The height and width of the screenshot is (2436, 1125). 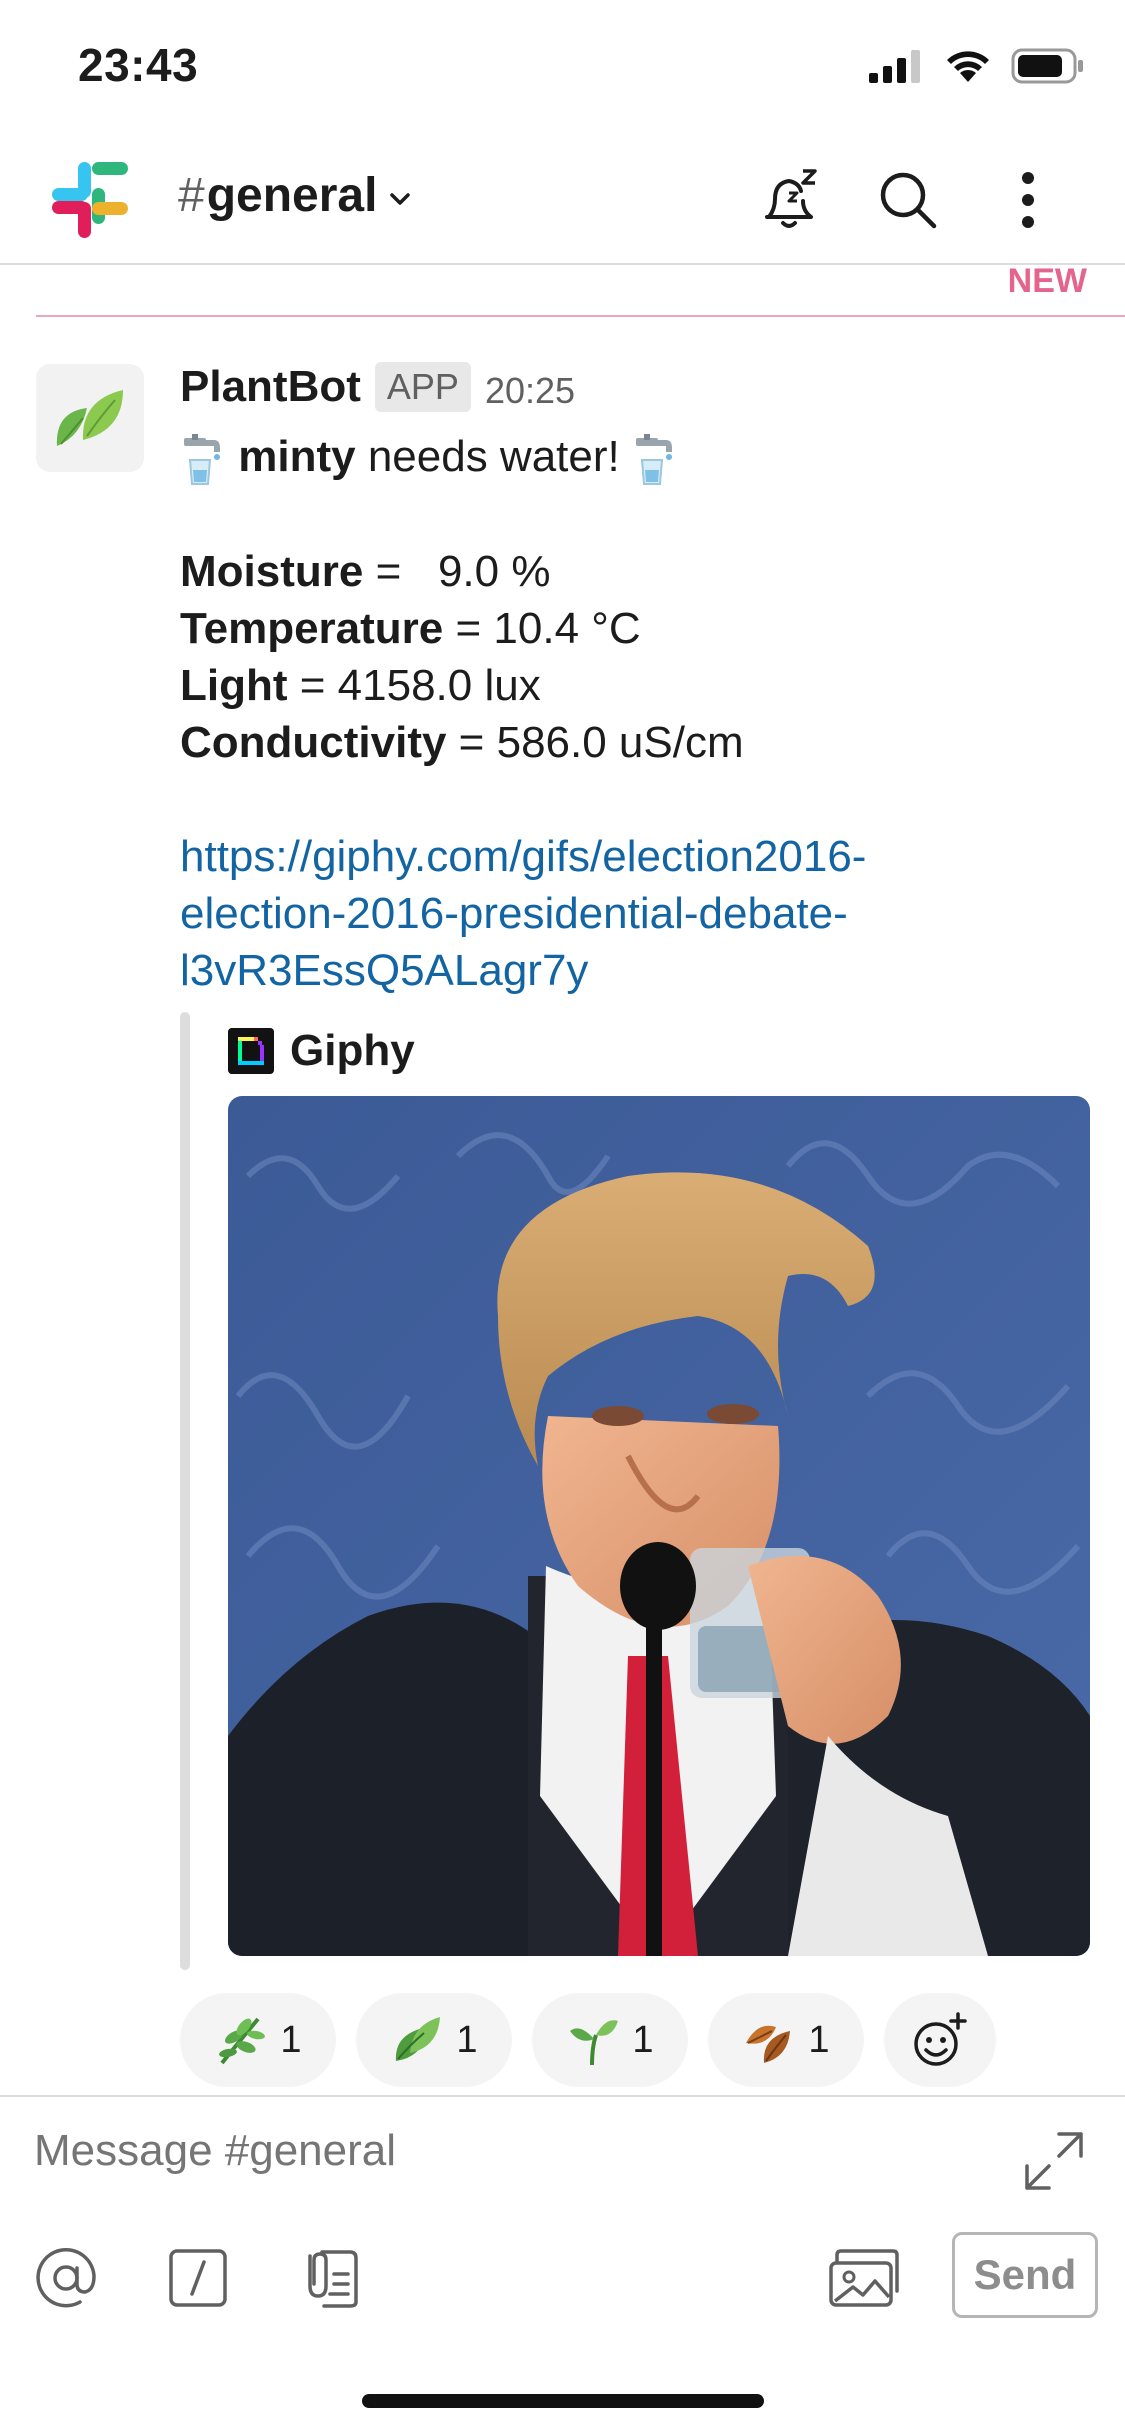 I want to click on expand-icon, so click(x=1054, y=2161).